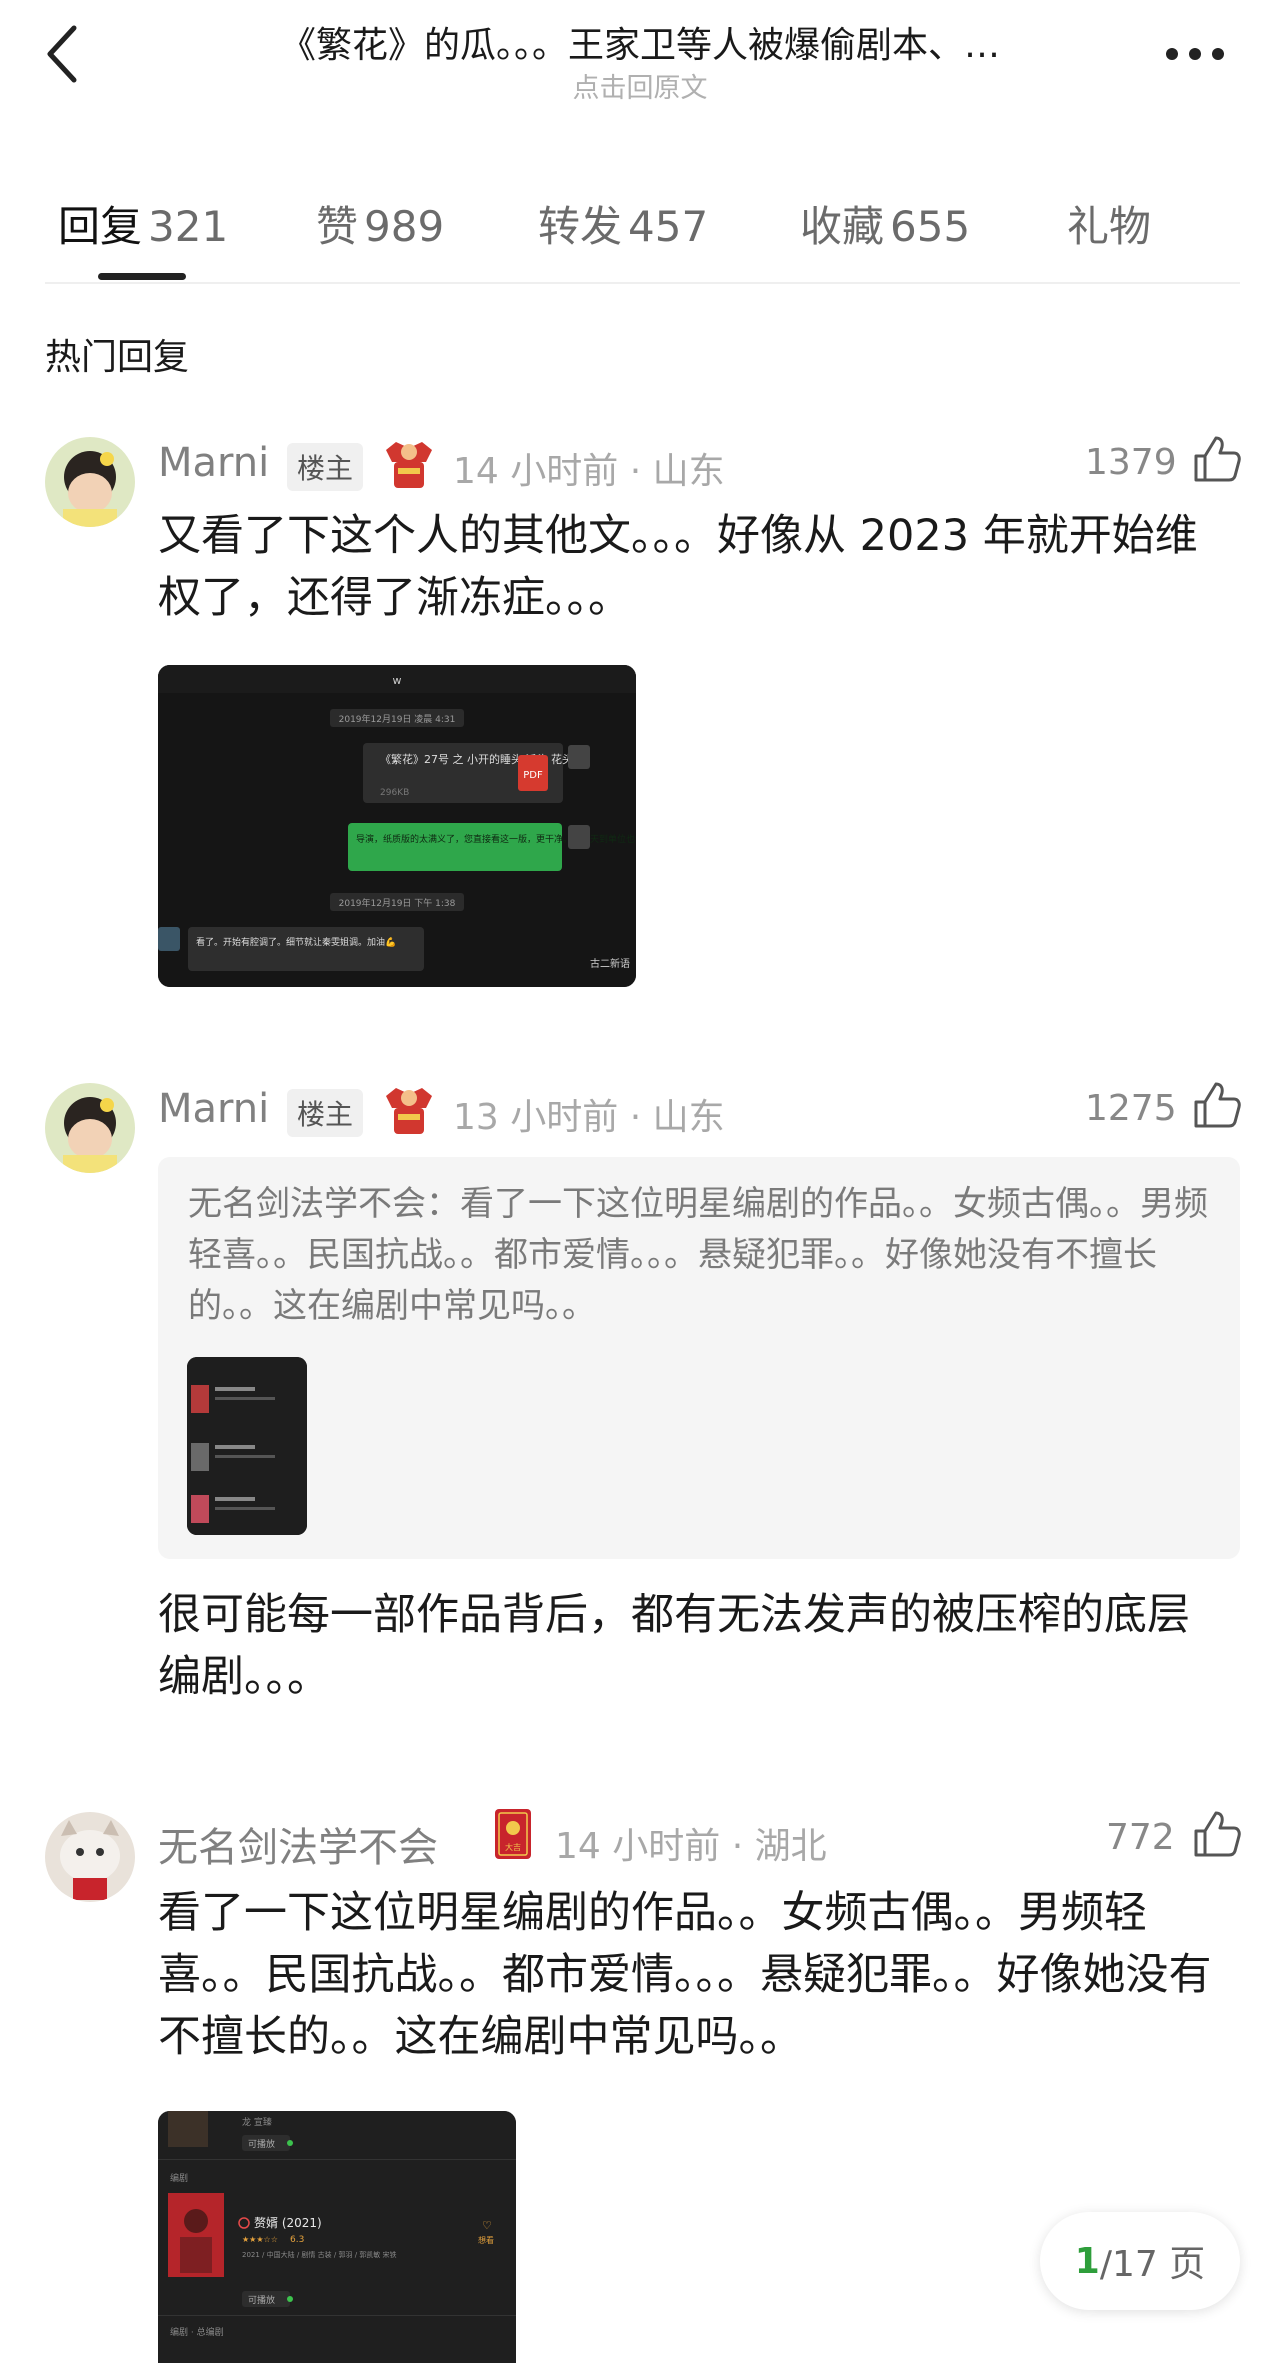 This screenshot has width=1279, height=2363. I want to click on file-size: 296KB, so click(394, 793).